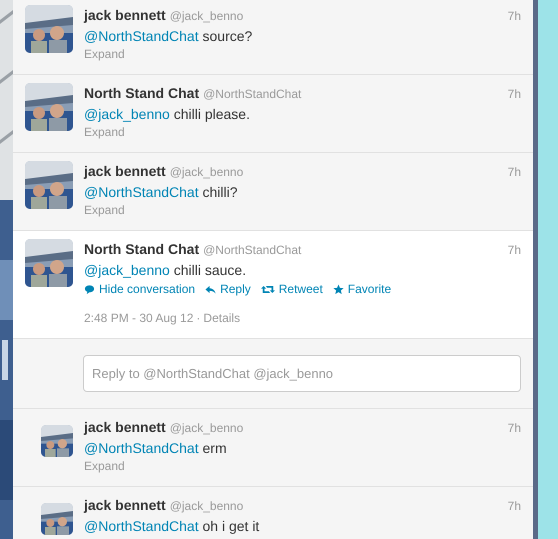 The image size is (558, 539). What do you see at coordinates (210, 289) in the screenshot?
I see `reply-arrow-icon` at bounding box center [210, 289].